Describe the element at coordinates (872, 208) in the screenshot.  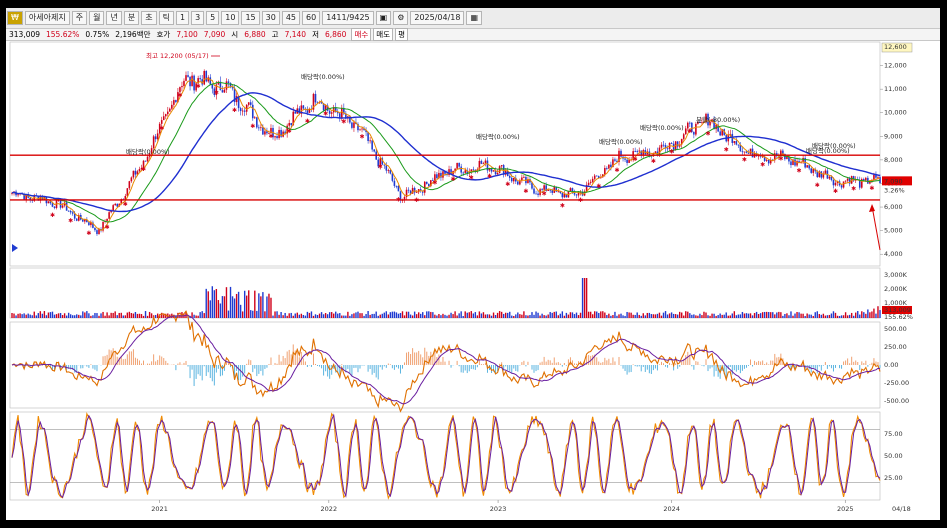
I see `callout-arrow-head` at that location.